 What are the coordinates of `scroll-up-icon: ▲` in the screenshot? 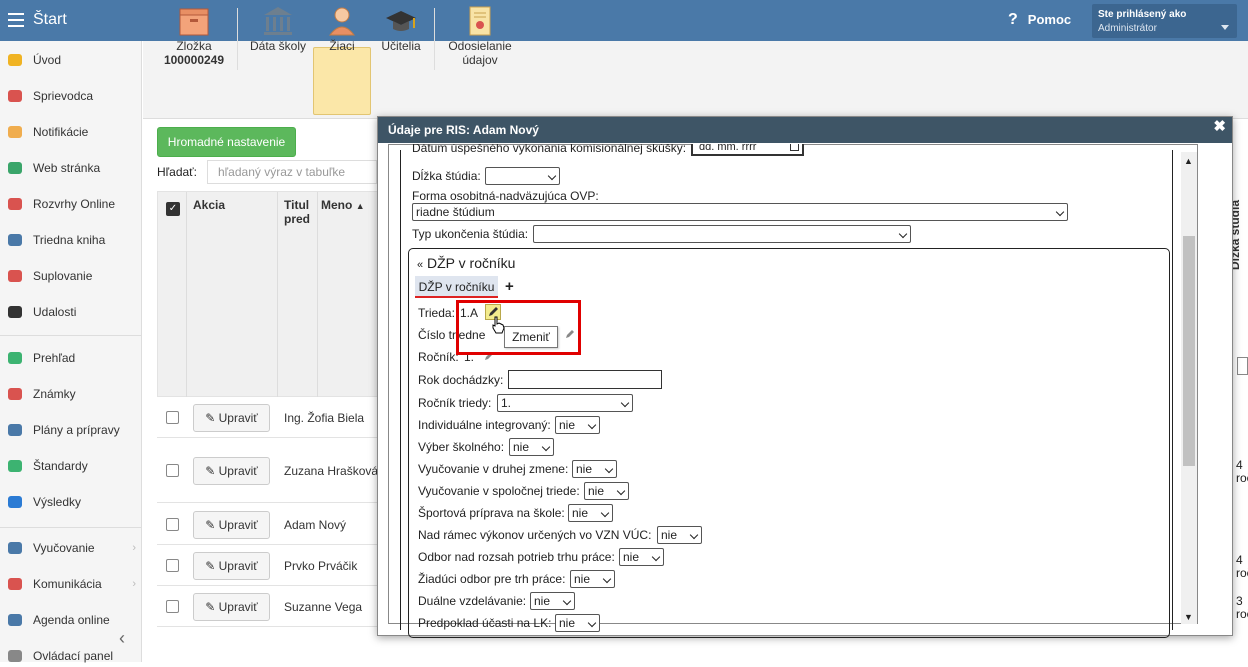 It's located at (1188, 161).